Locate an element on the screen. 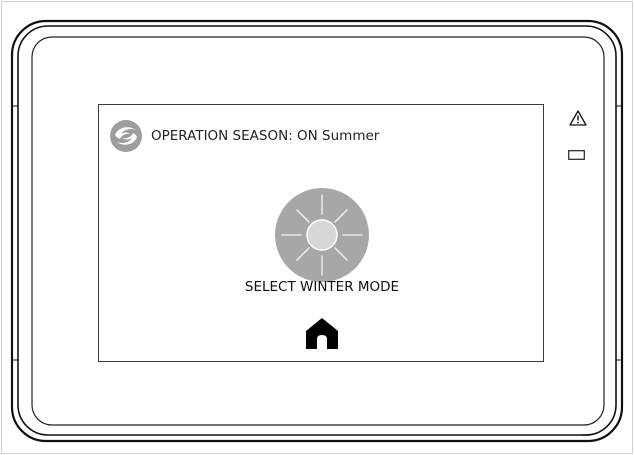 The image size is (634, 455). select-winter-mode-label: SELECT WINTER MODE is located at coordinates (322, 287).